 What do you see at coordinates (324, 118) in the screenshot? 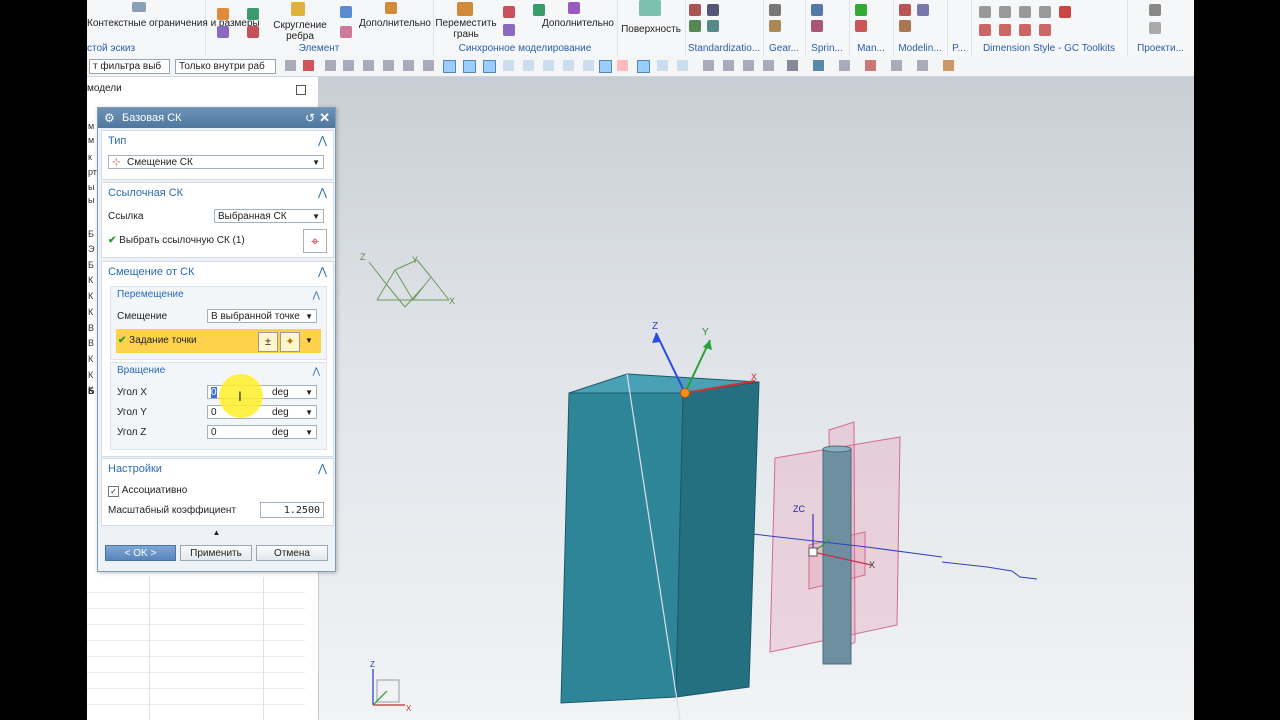
I see `close-icon: ✕` at bounding box center [324, 118].